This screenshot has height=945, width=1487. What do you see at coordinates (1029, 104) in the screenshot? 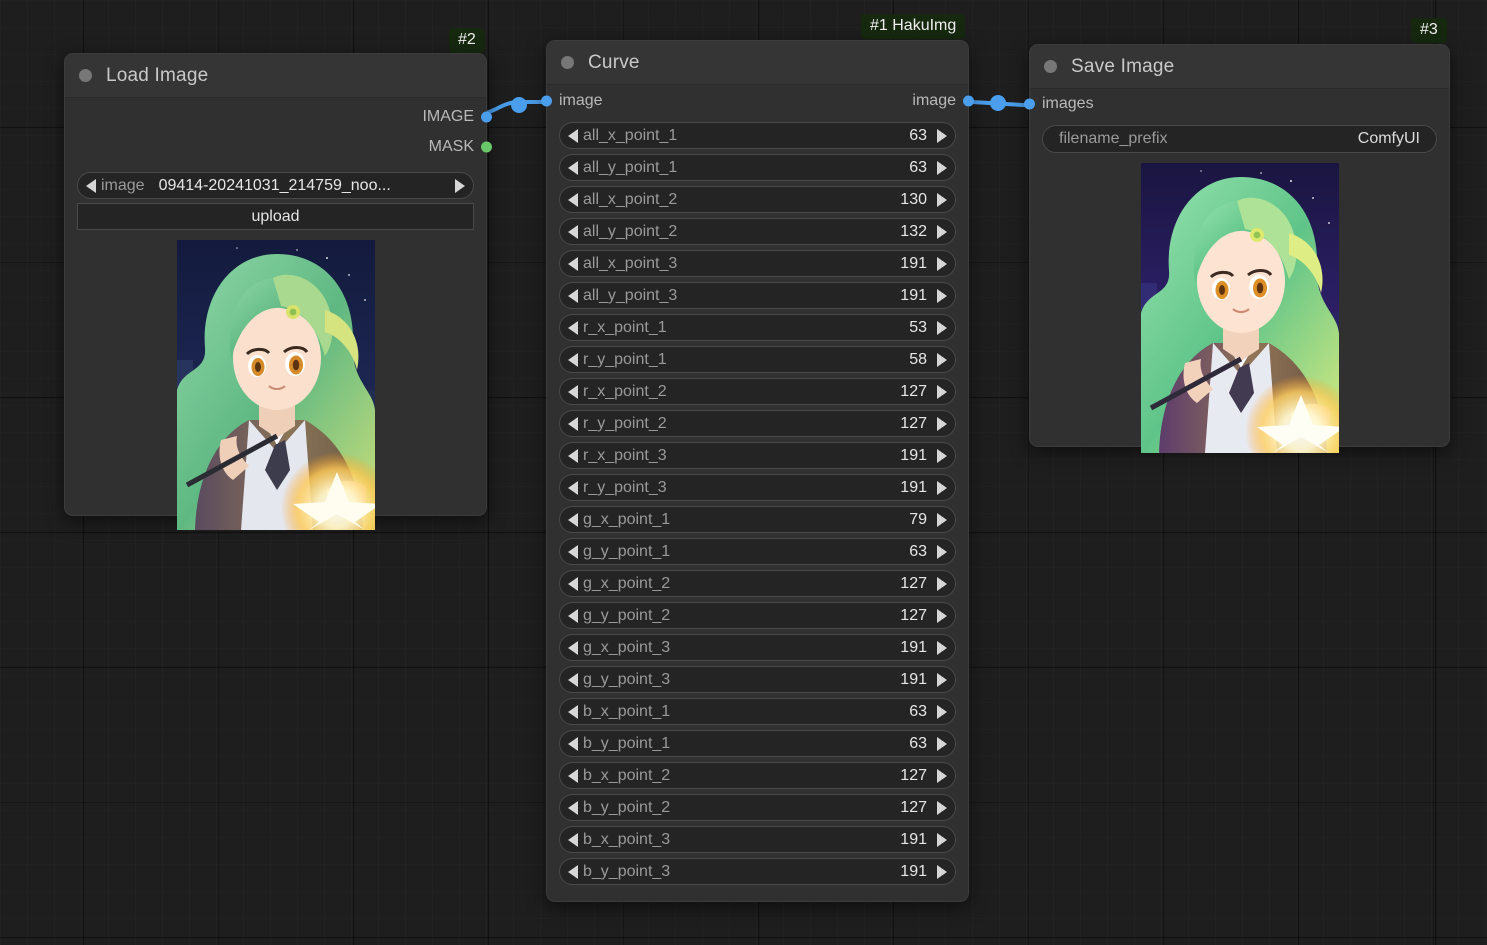
I see `input-dot-images-icon` at bounding box center [1029, 104].